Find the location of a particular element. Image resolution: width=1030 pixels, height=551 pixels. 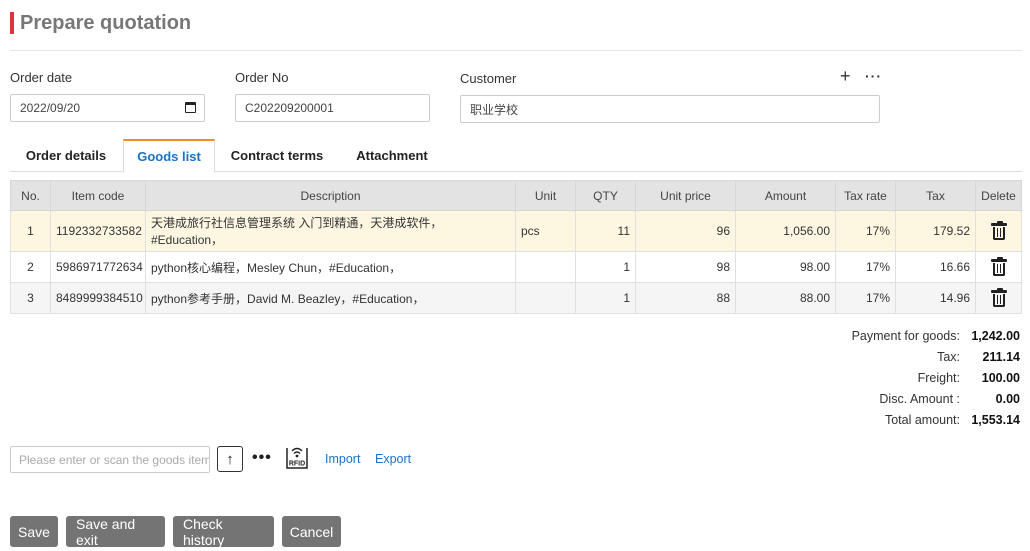

tab-attachment: Attachment is located at coordinates (392, 155).